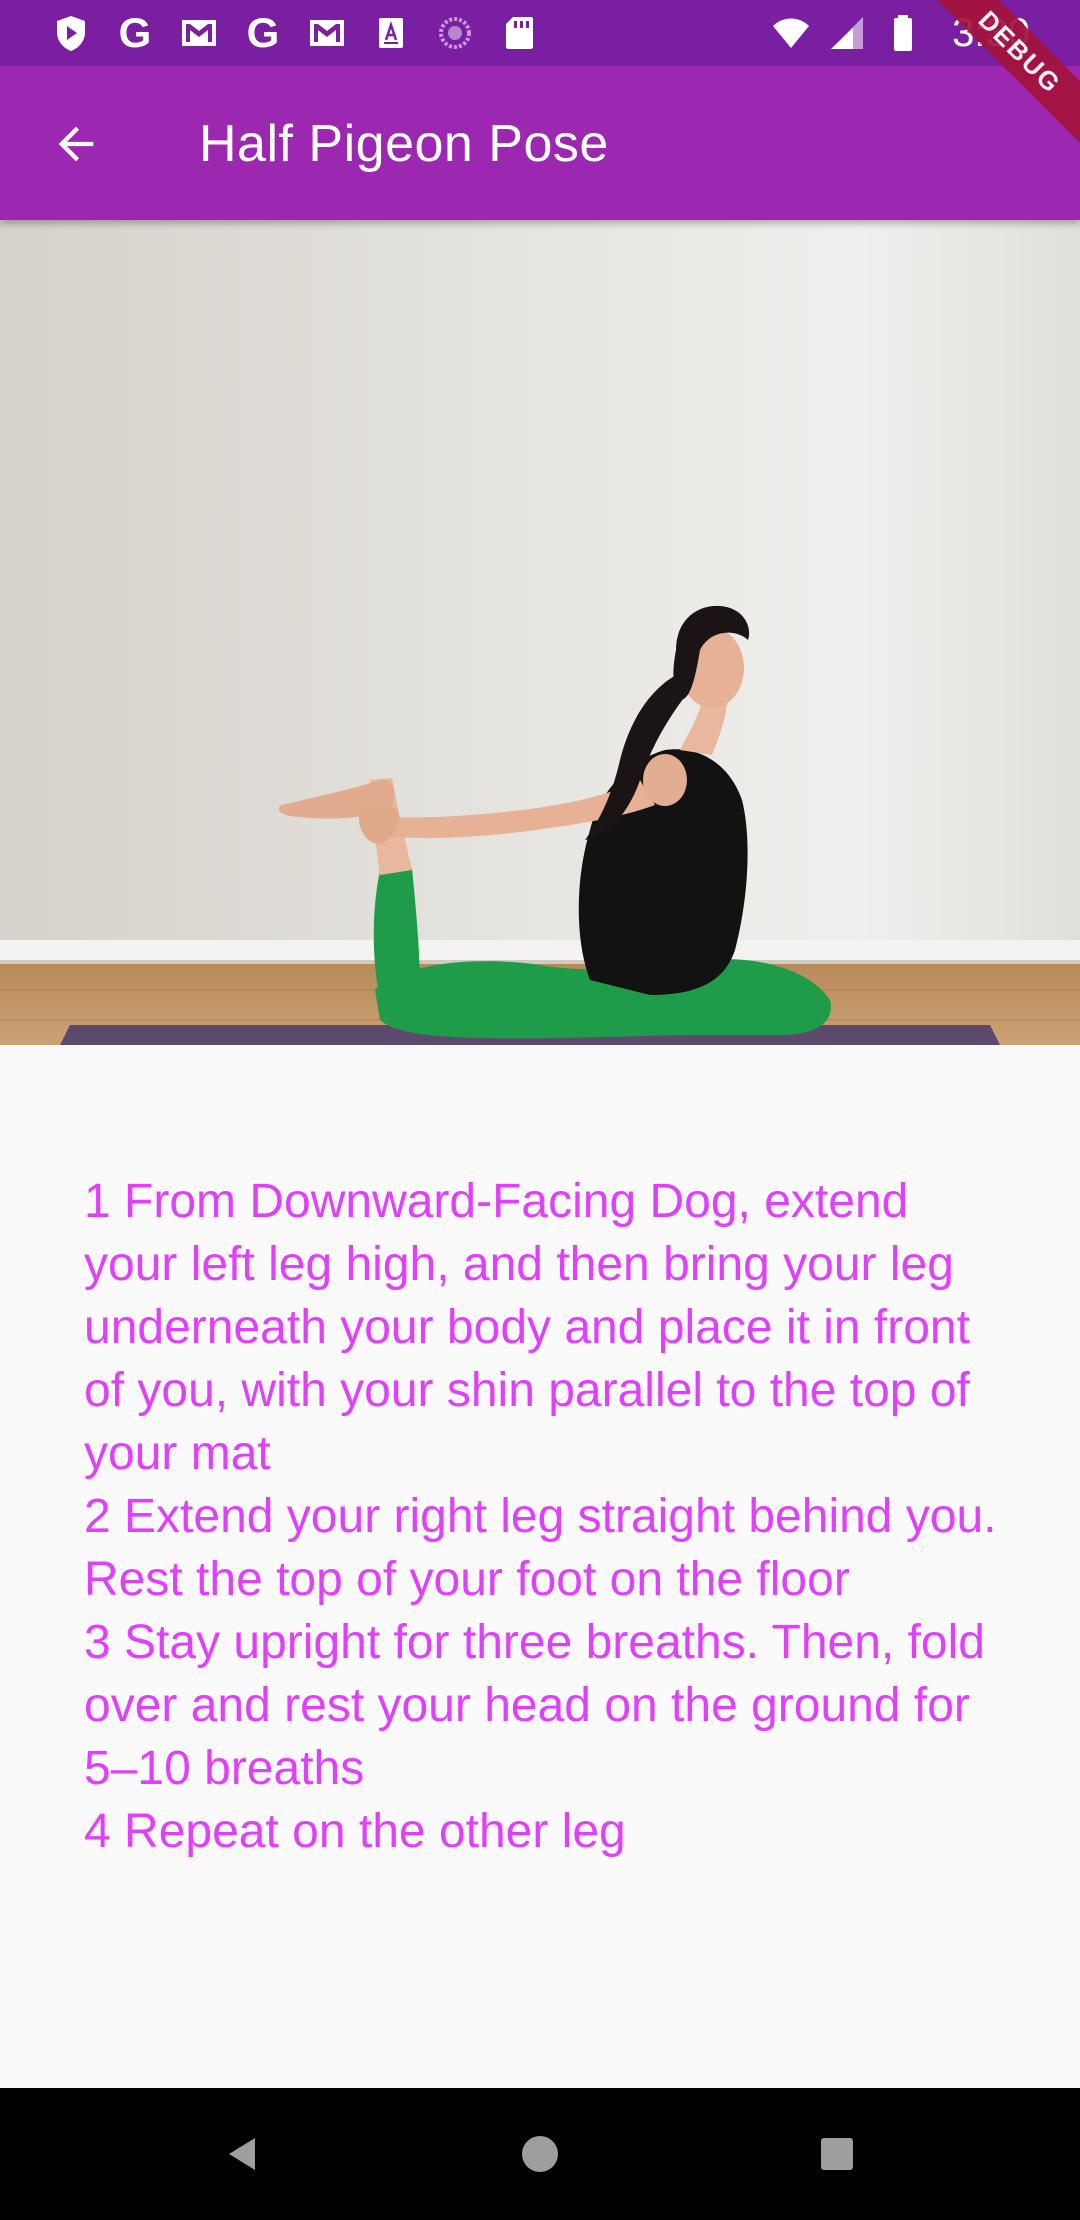 The height and width of the screenshot is (2220, 1080). I want to click on nav-recents-button, so click(837, 2154).